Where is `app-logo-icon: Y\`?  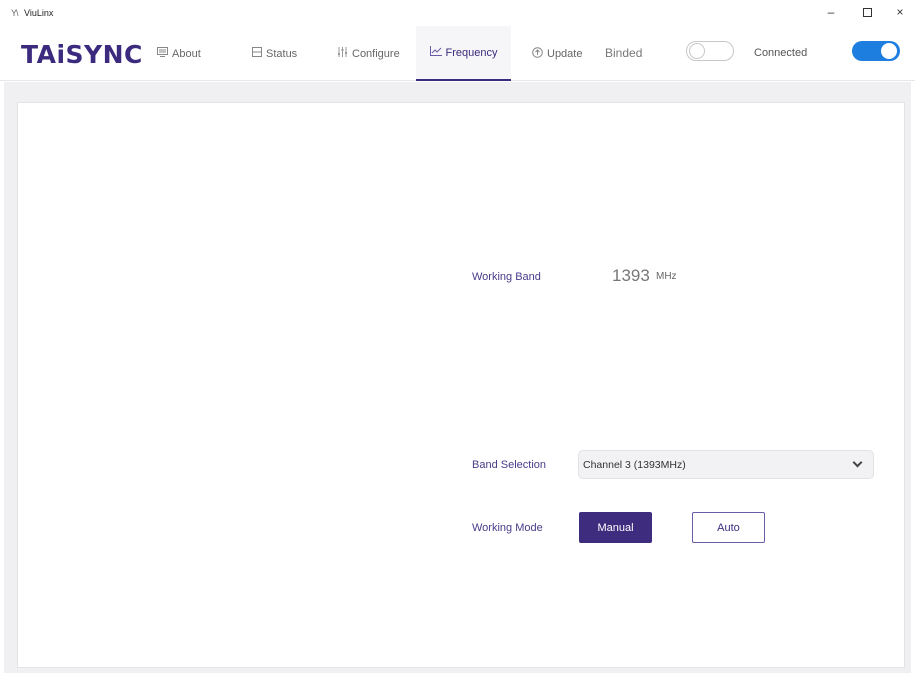 app-logo-icon: Y\ is located at coordinates (14, 13).